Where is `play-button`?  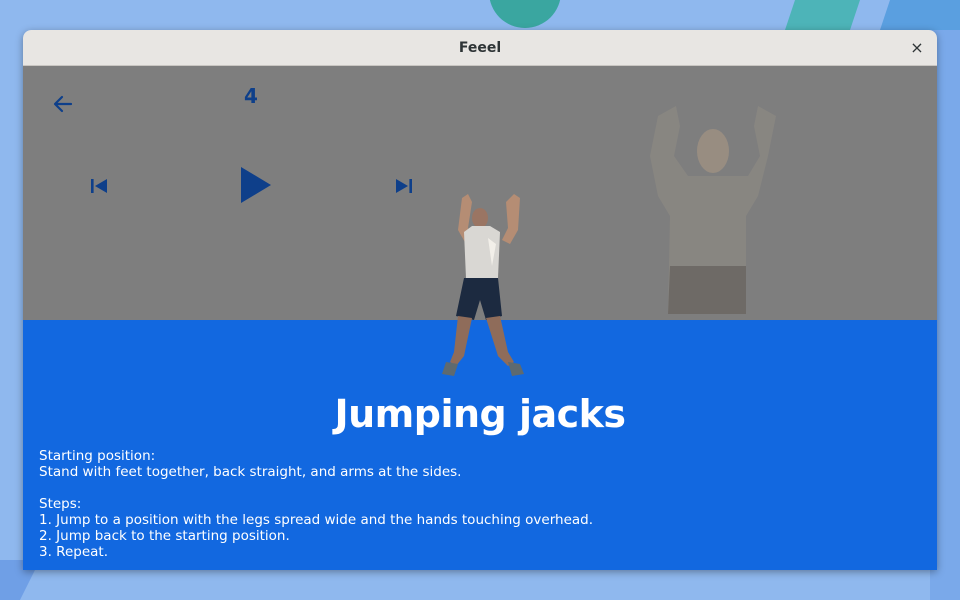 play-button is located at coordinates (256, 185).